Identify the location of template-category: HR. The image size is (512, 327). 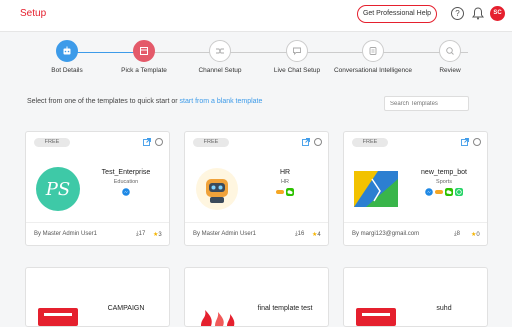
(285, 182).